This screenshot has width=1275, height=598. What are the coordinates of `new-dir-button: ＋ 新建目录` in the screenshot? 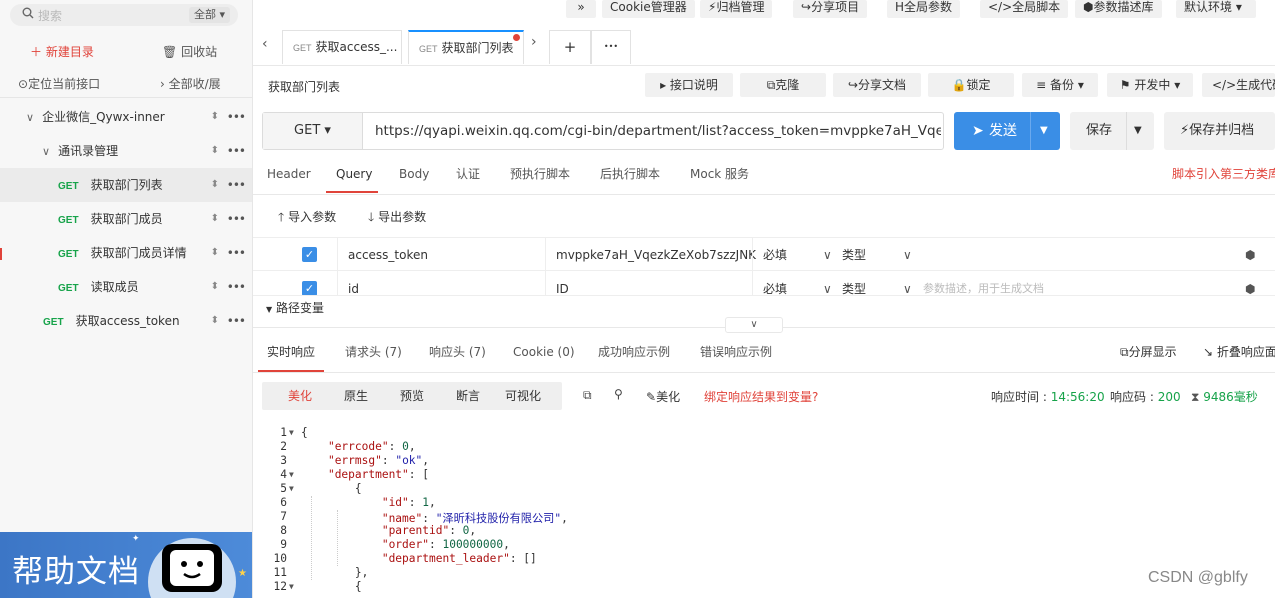 It's located at (62, 52).